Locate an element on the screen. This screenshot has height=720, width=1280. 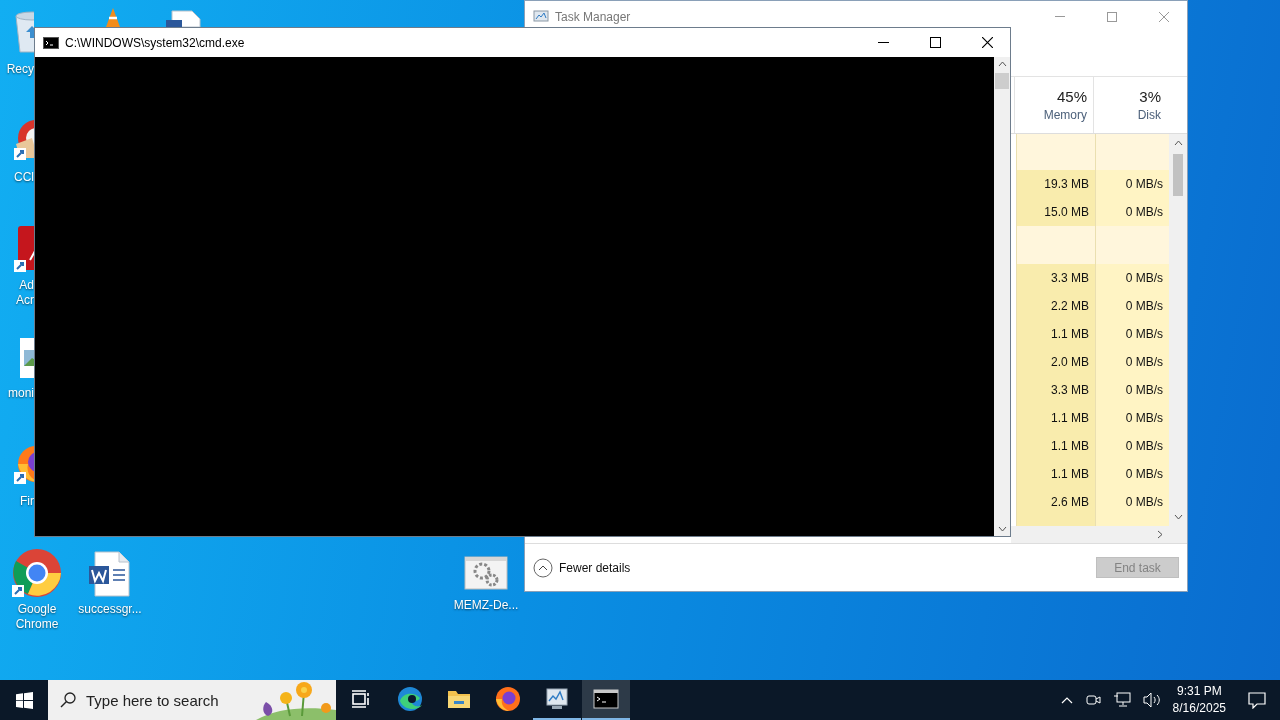
search-icon is located at coordinates (68, 700).